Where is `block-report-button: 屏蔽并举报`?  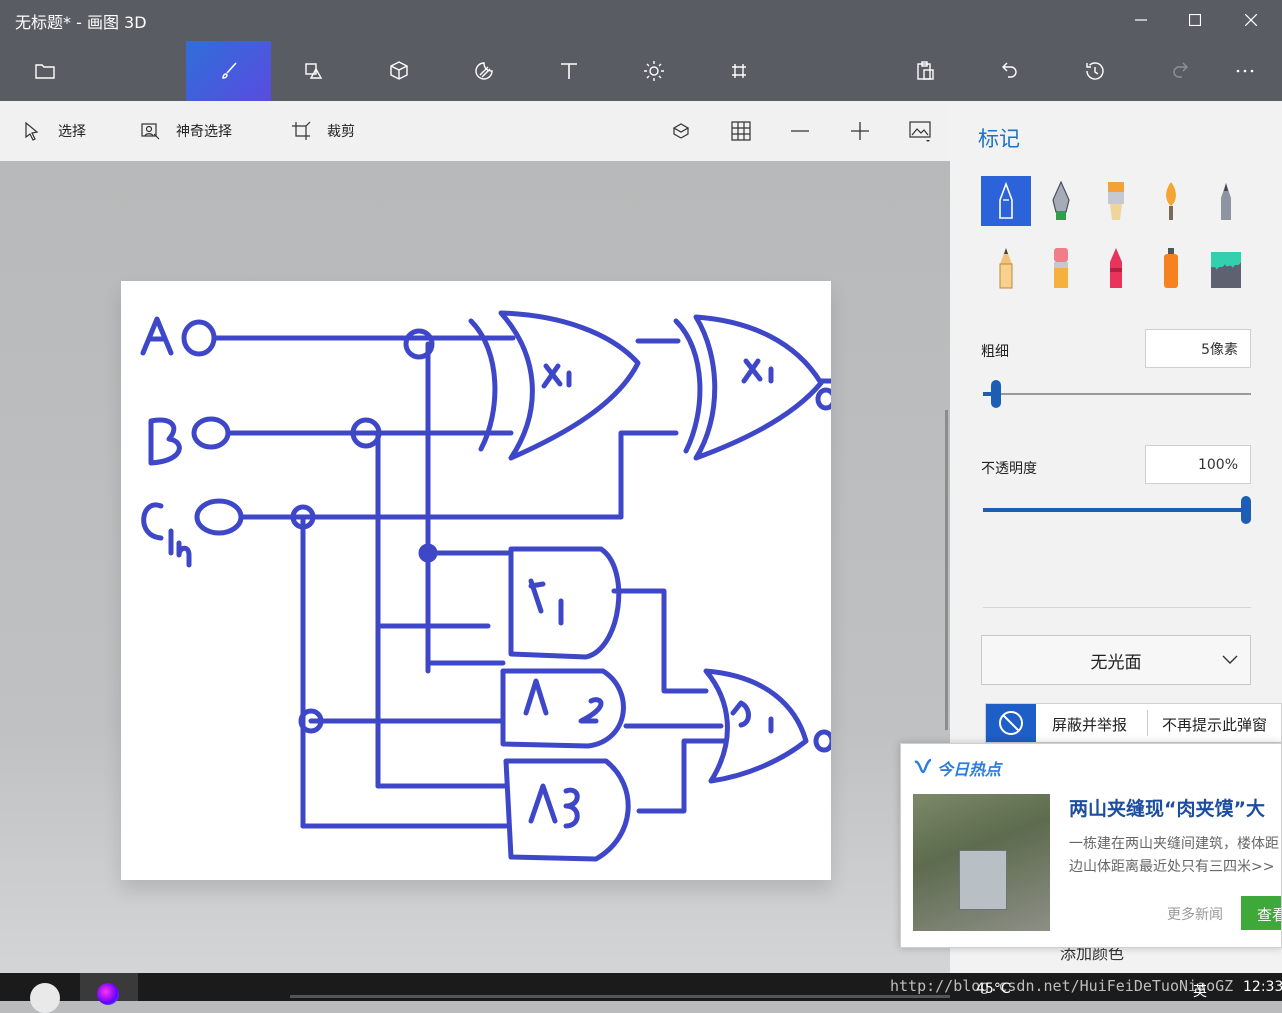 block-report-button: 屏蔽并举报 is located at coordinates (1089, 724).